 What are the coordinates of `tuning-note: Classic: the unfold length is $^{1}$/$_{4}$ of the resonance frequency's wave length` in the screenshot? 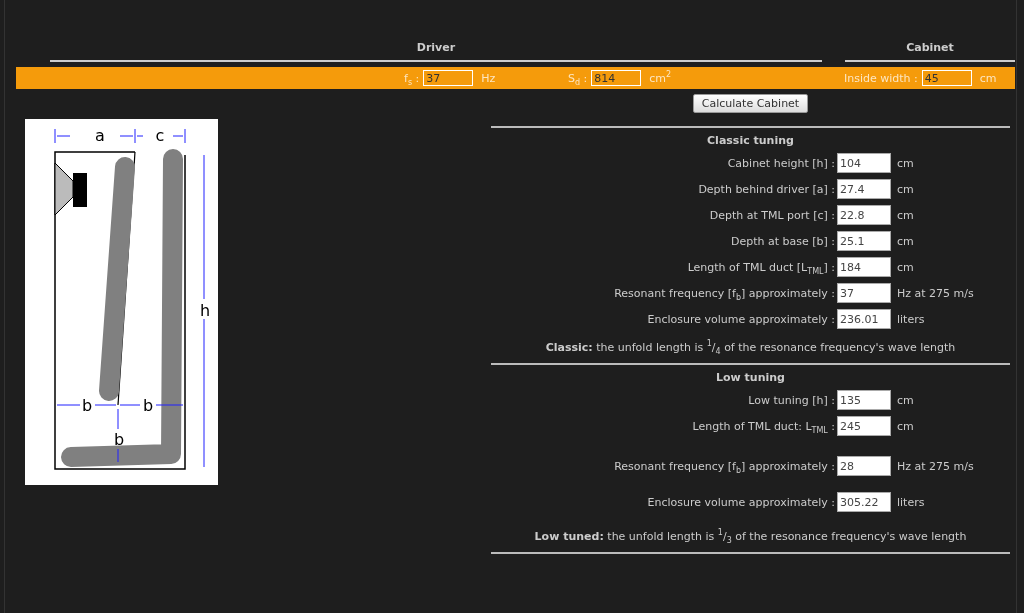 It's located at (750, 347).